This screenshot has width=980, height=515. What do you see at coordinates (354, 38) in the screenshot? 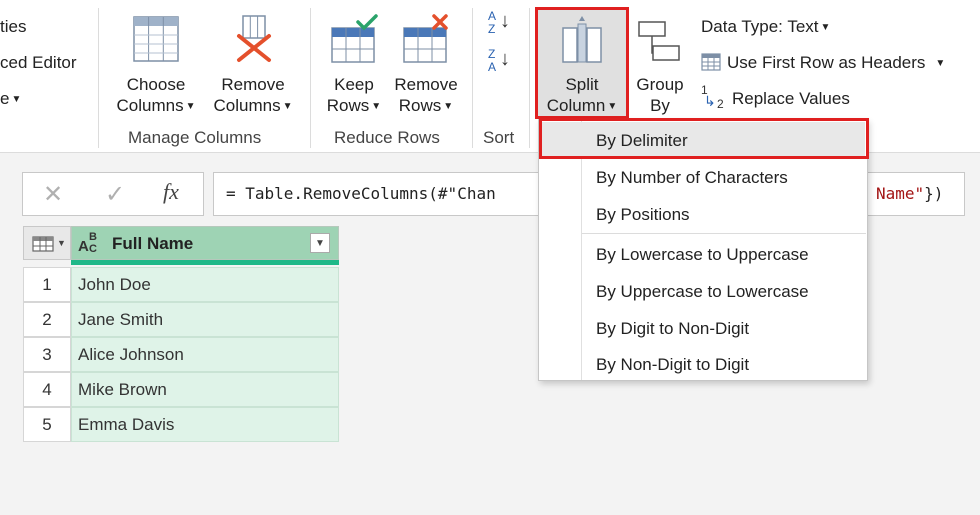
I see `keep-rows-icon` at bounding box center [354, 38].